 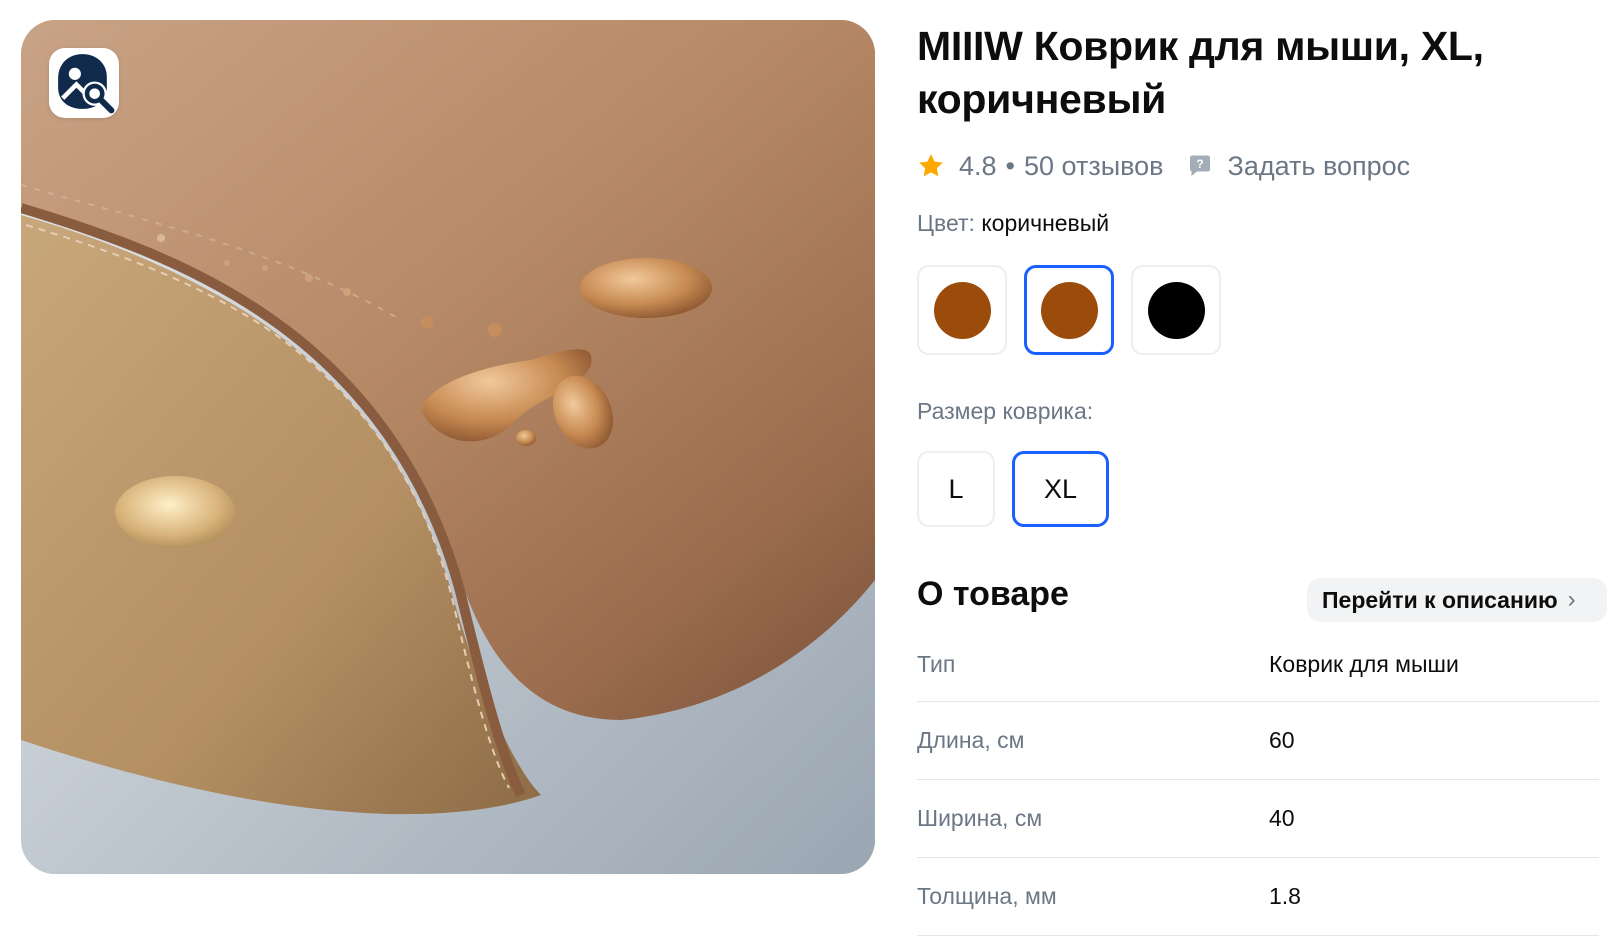 I want to click on image-search-button, so click(x=84, y=83).